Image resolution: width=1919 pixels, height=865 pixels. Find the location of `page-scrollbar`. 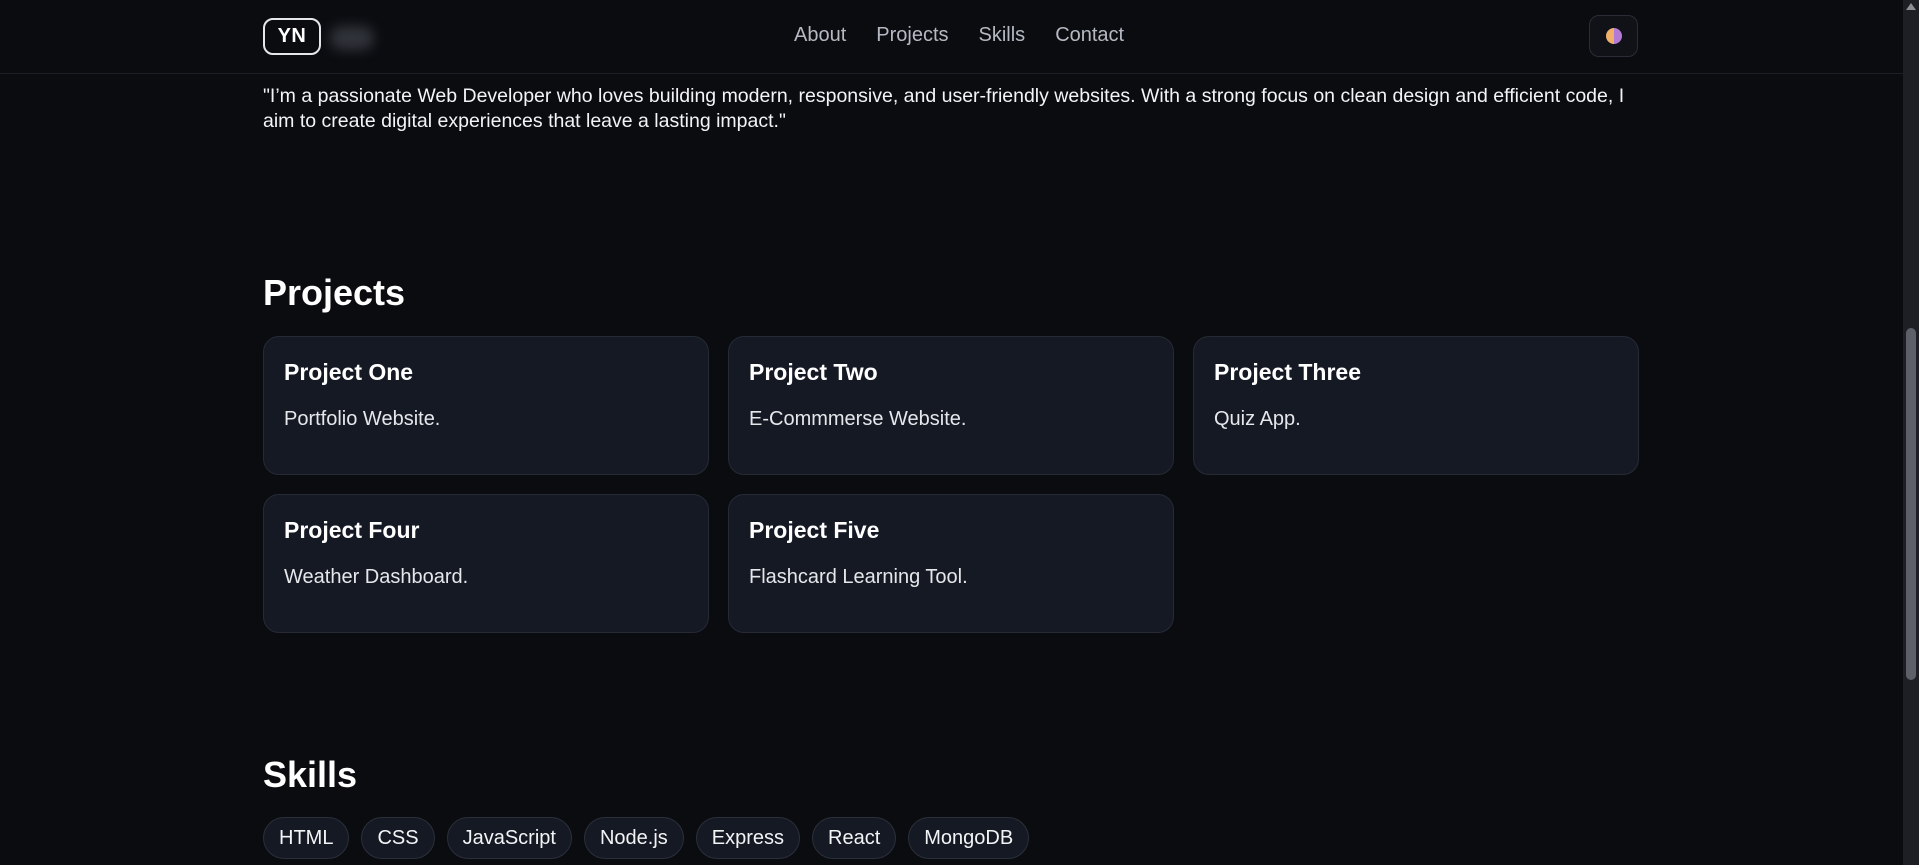

page-scrollbar is located at coordinates (1911, 432).